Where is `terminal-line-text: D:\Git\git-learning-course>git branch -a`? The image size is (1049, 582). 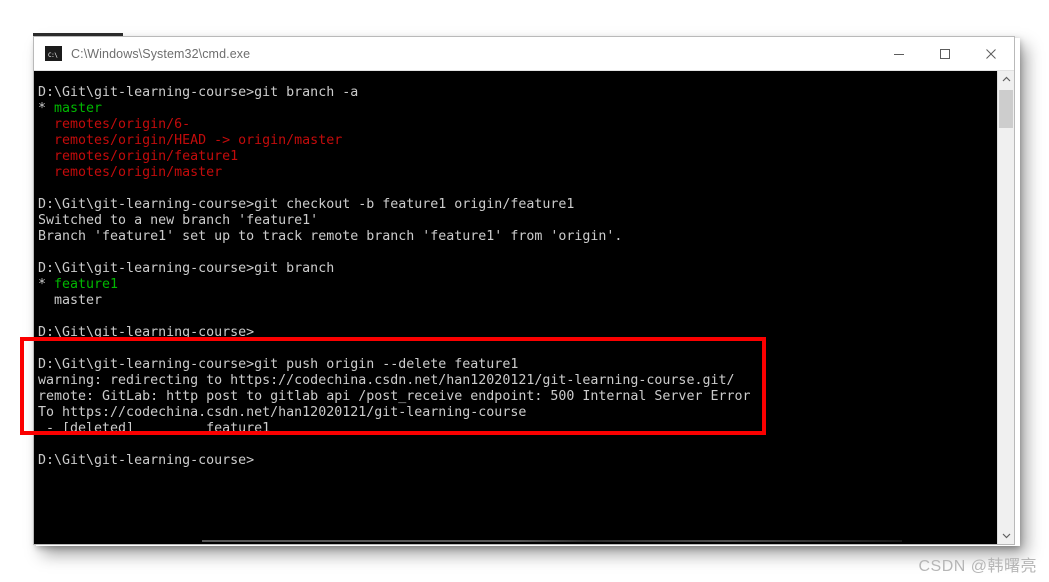
terminal-line-text: D:\Git\git-learning-course>git branch -a is located at coordinates (198, 92).